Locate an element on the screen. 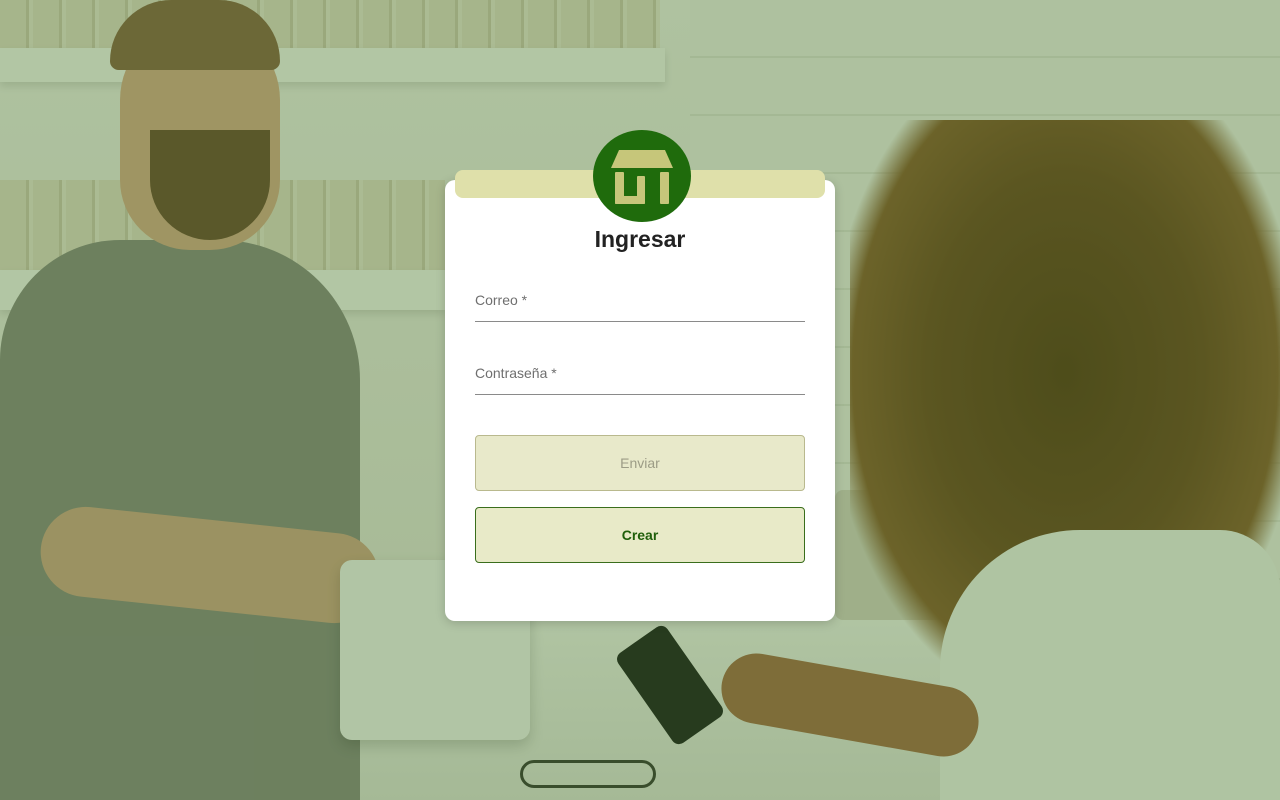 Image resolution: width=1280 pixels, height=800 pixels. store-logo is located at coordinates (642, 176).